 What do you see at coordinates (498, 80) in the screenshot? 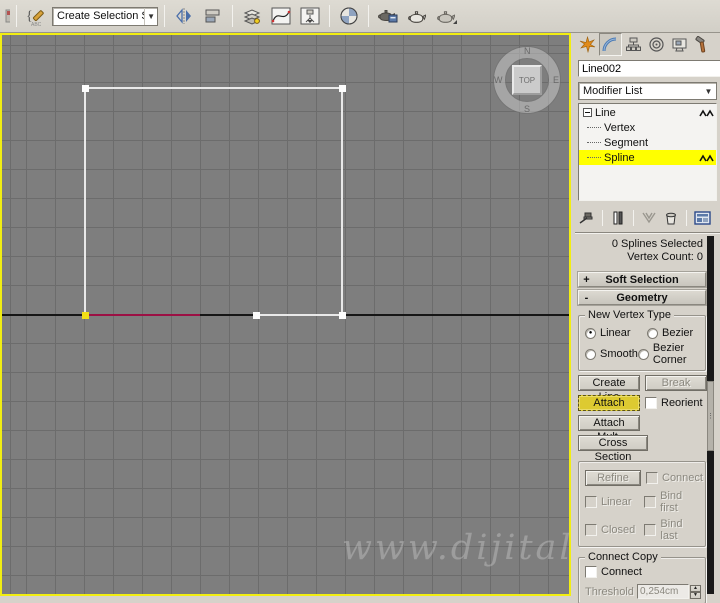
I see `viewcube-west-label: W` at bounding box center [498, 80].